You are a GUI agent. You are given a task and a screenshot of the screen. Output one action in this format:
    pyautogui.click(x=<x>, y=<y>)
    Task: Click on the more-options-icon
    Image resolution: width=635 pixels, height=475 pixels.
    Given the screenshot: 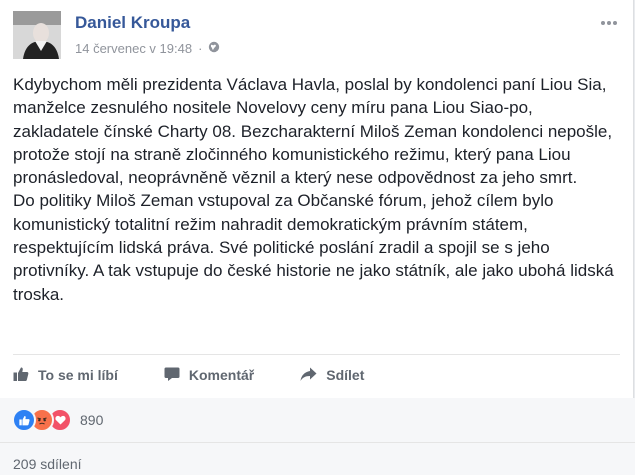 What is the action you would take?
    pyautogui.click(x=609, y=21)
    